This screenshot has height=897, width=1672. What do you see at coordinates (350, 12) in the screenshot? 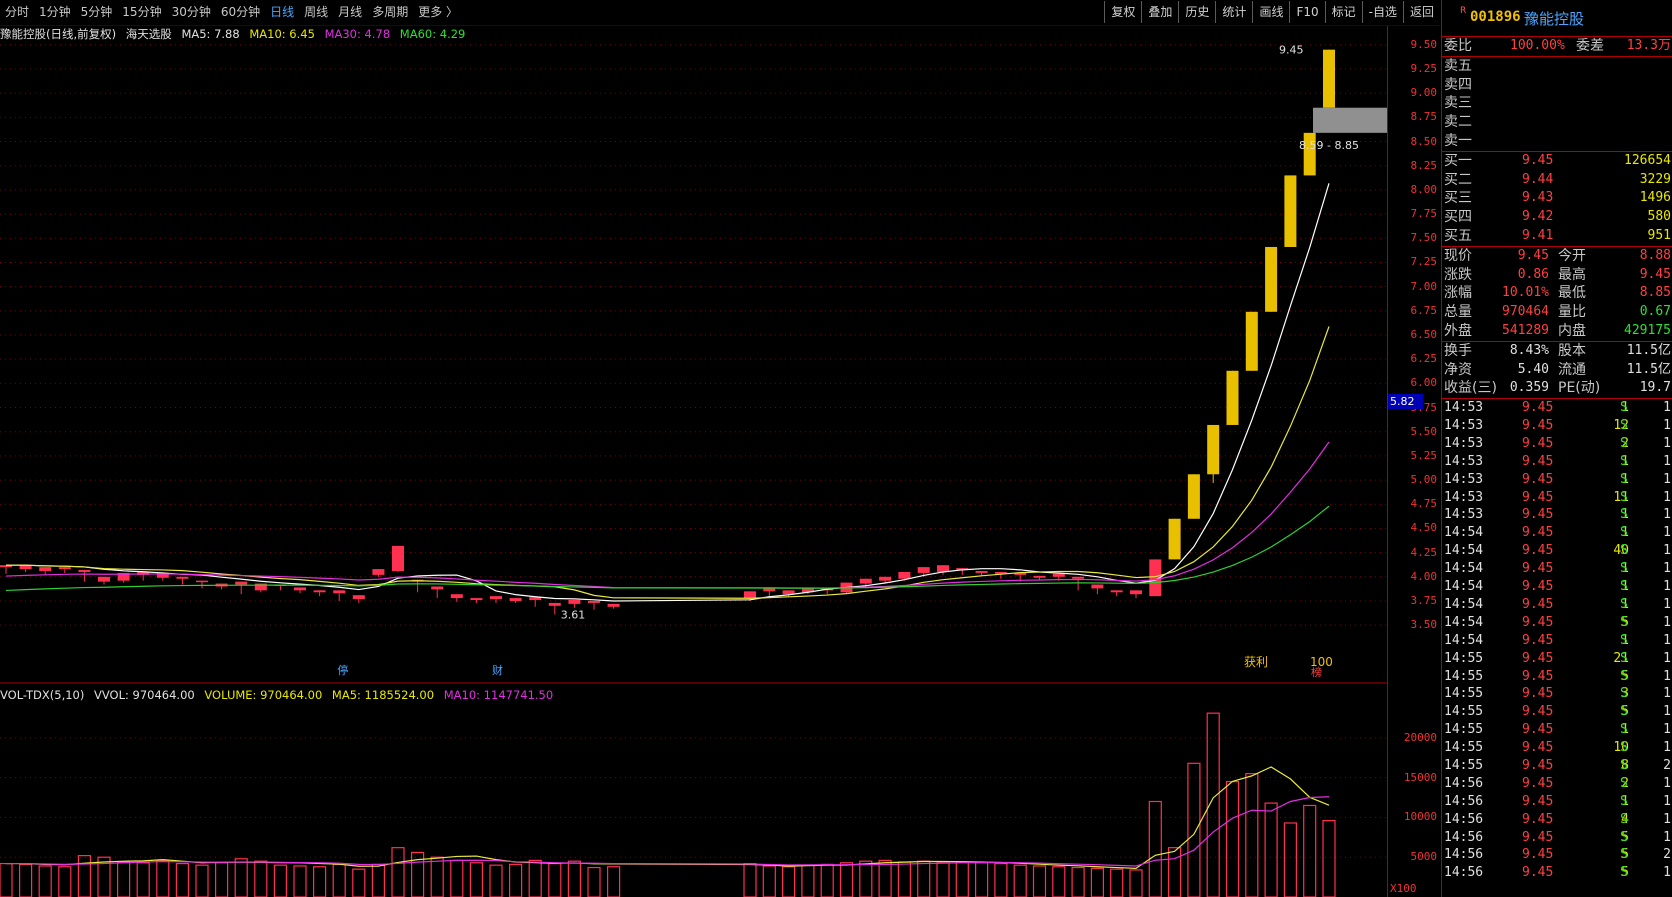
I see `period-tab-8: 月线` at bounding box center [350, 12].